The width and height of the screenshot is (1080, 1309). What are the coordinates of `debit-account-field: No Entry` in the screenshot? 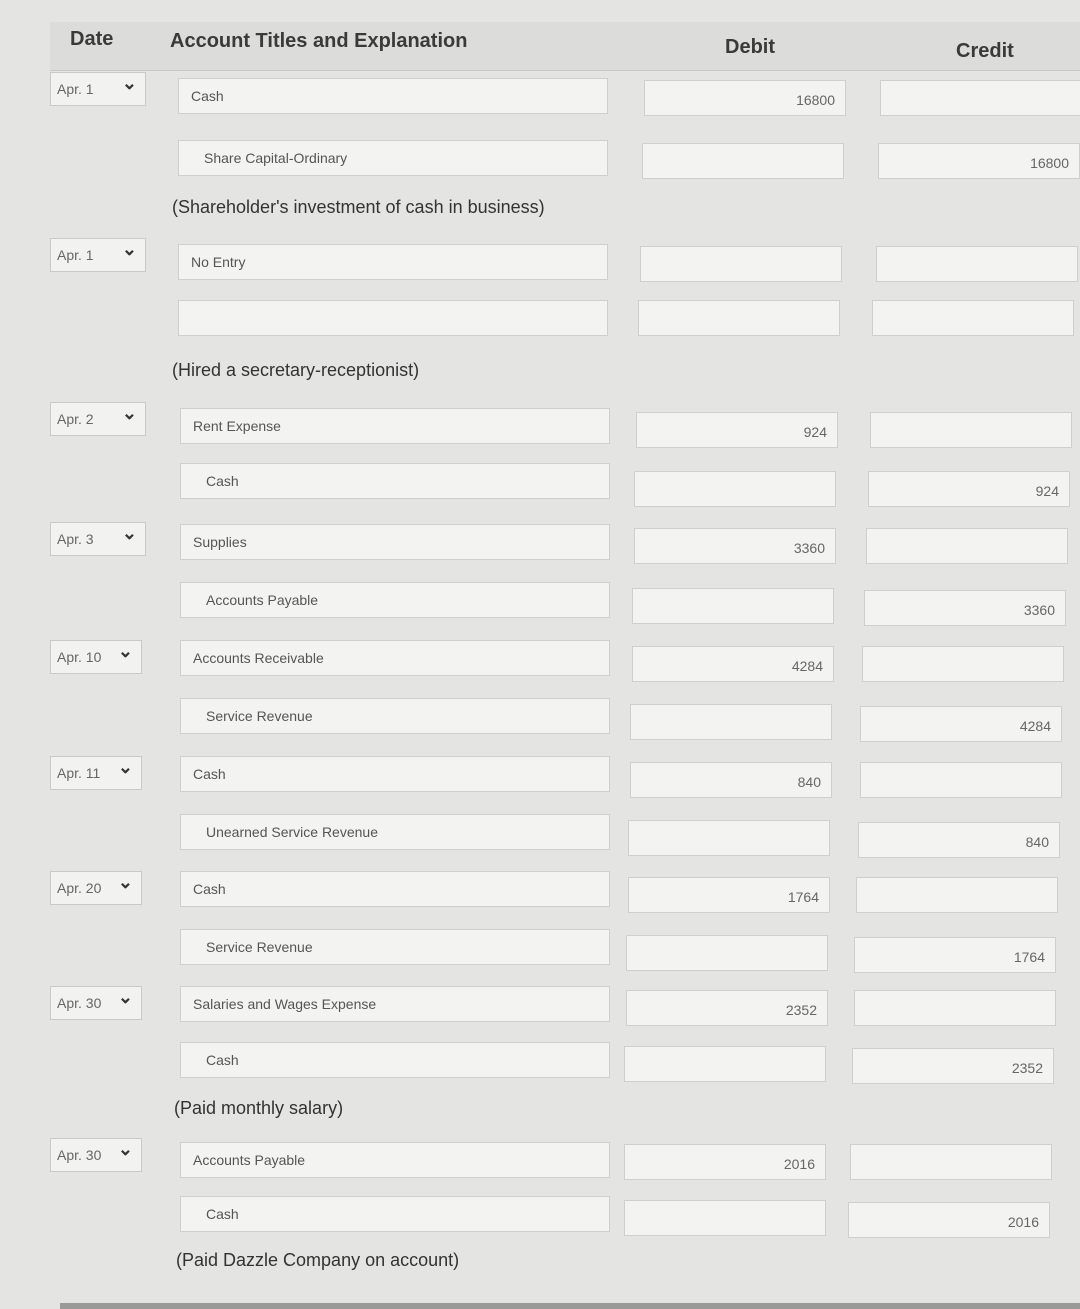 It's located at (393, 262).